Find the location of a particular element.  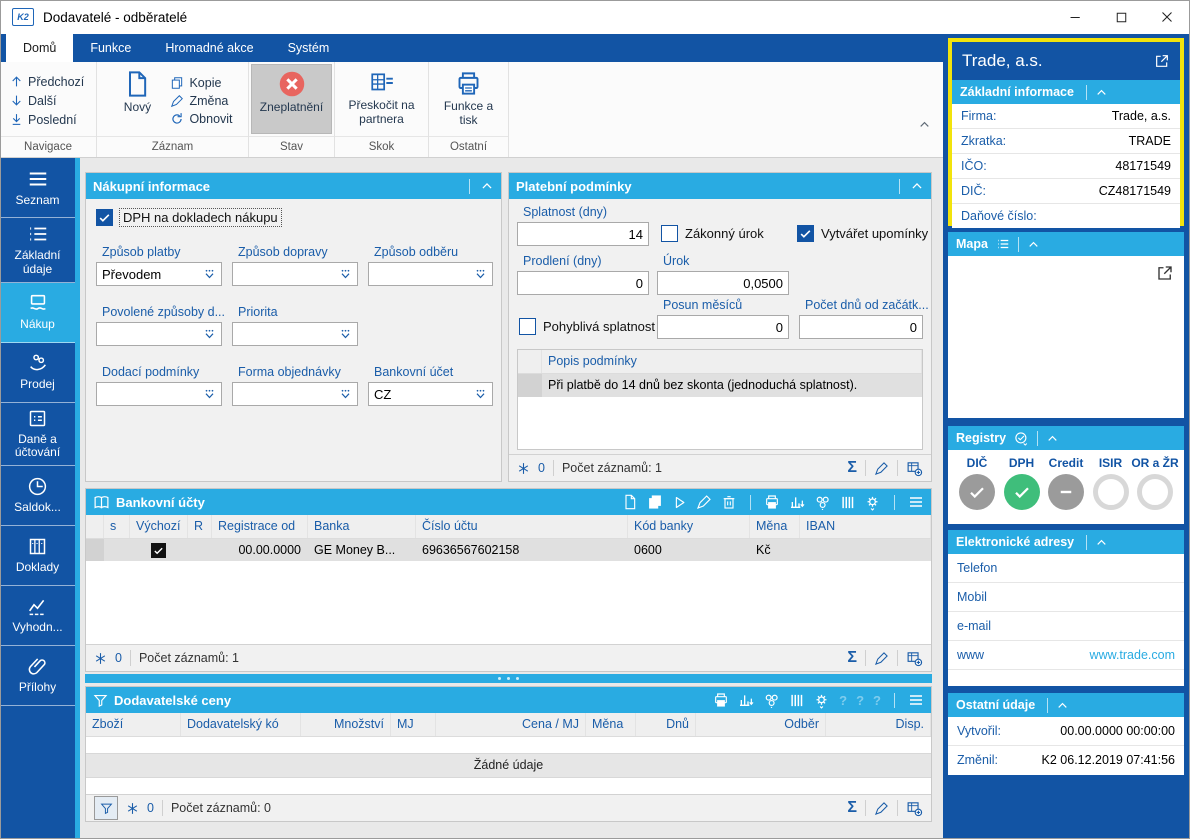

pohybliva-splatnost-row: Pohyblivá splatnost is located at coordinates (587, 326).